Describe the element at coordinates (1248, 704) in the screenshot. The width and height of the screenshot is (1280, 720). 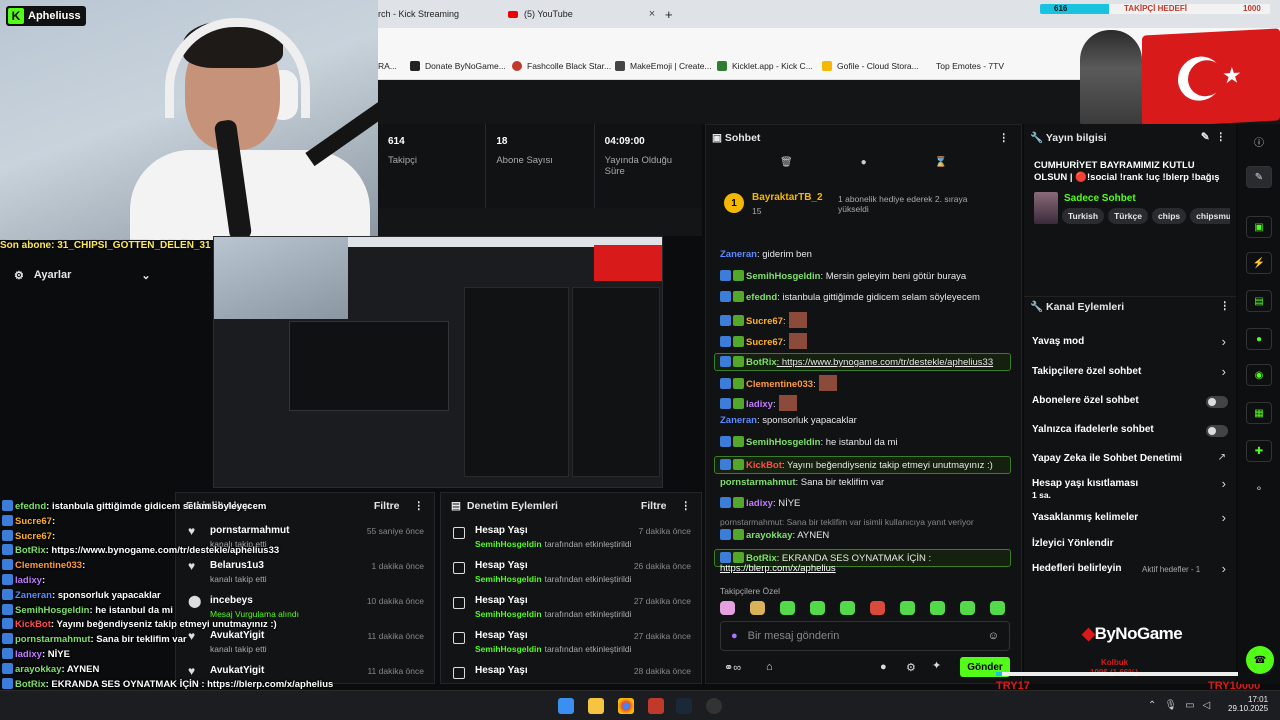
I see `clock: 17:01 29.10.2025` at that location.